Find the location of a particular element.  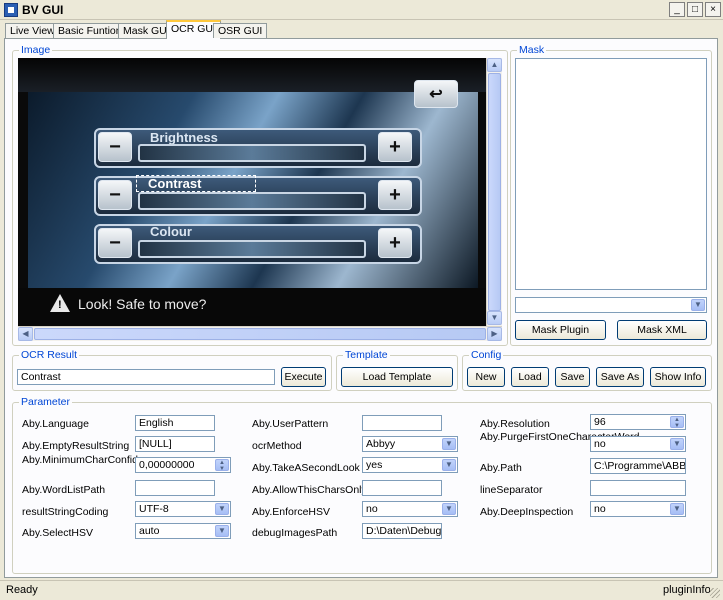

param-label: Aby.DeepInspection is located at coordinates (527, 512).